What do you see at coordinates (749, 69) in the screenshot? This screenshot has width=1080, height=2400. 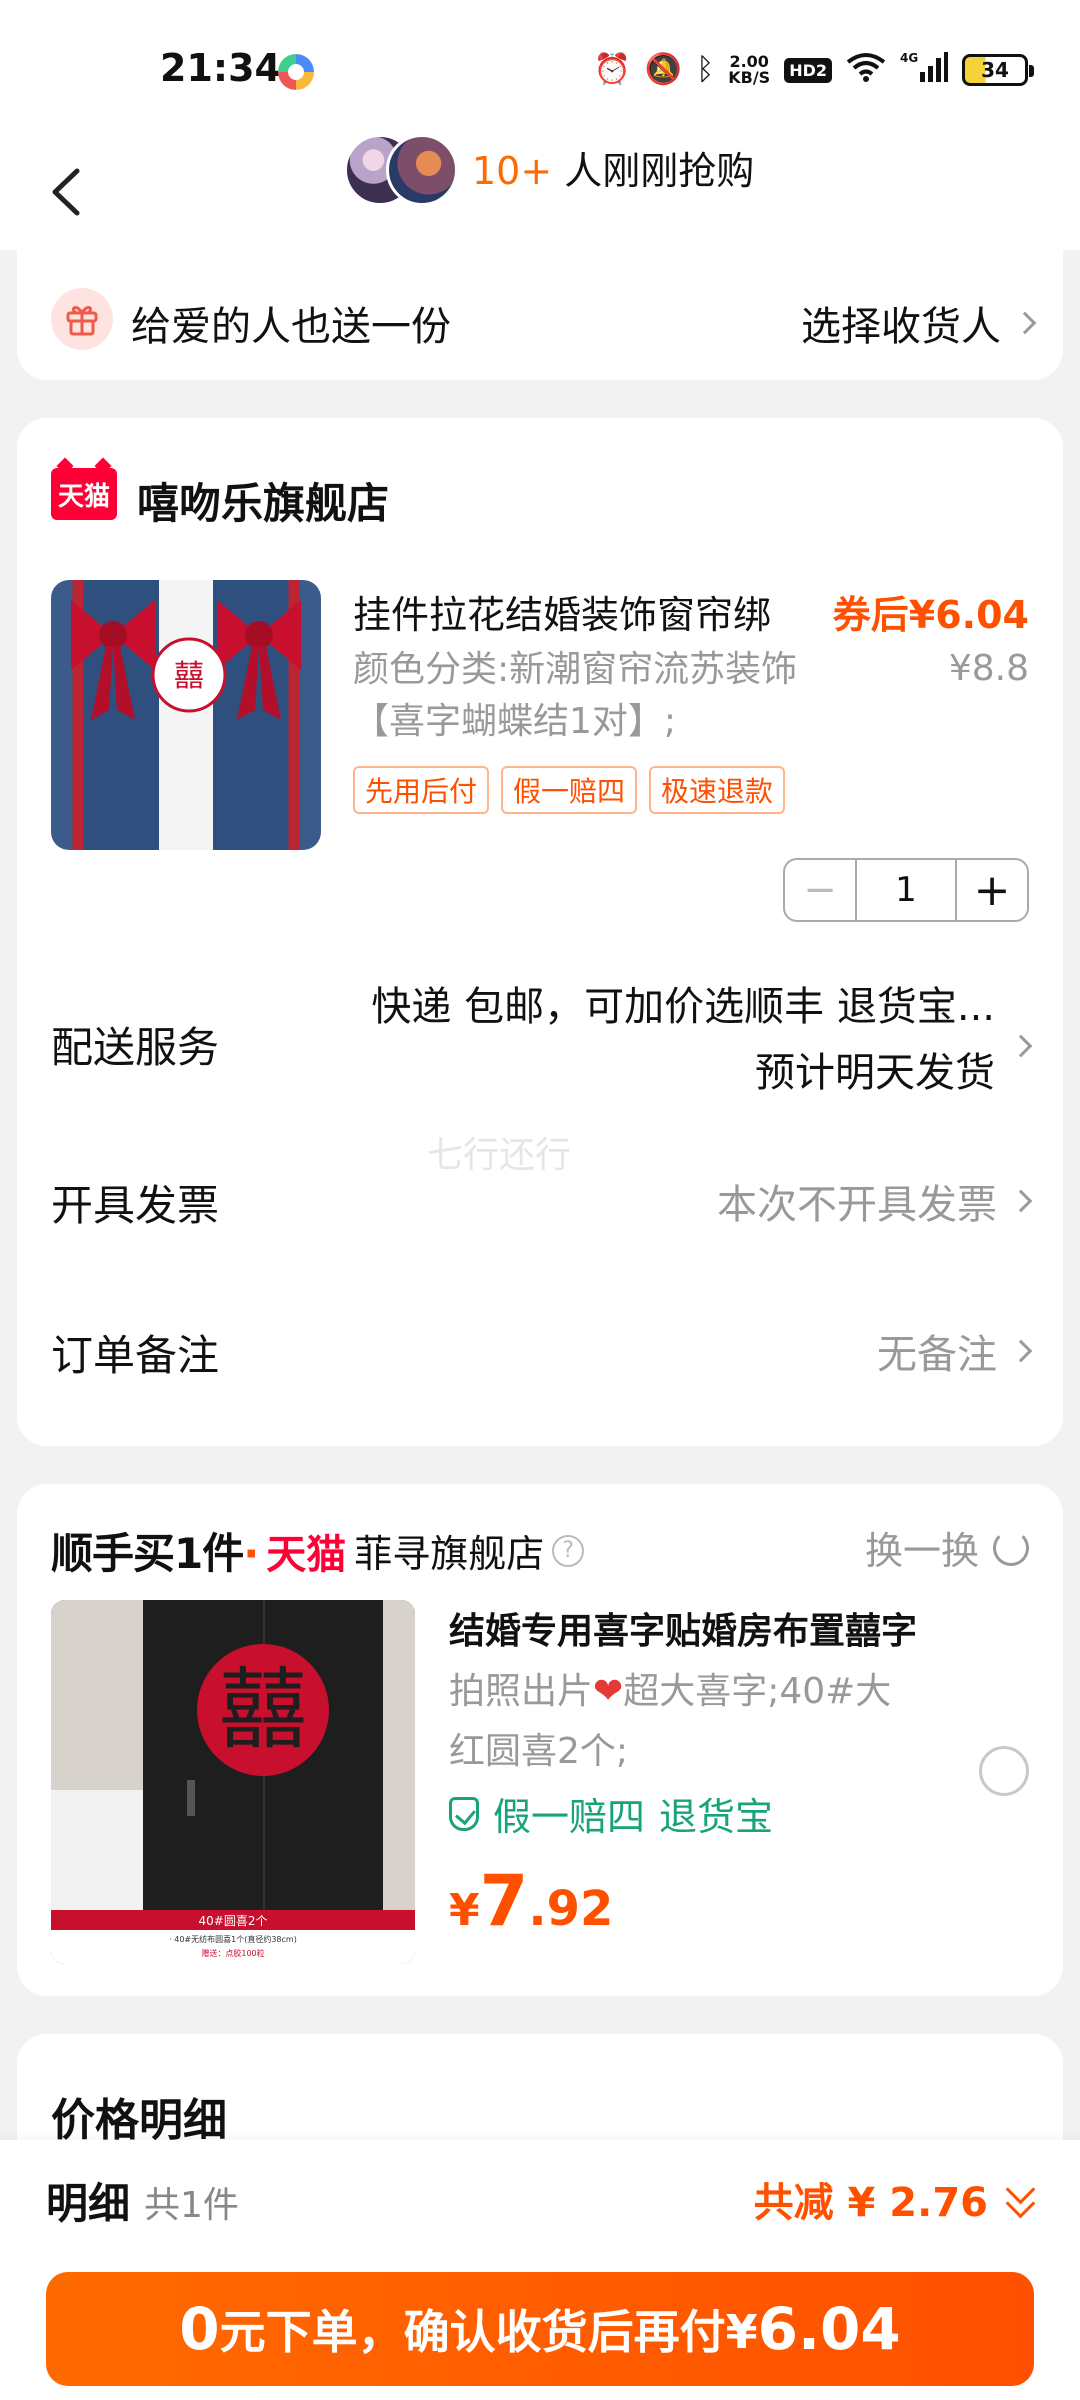 I see `network-speed: 2.00 KB/S` at bounding box center [749, 69].